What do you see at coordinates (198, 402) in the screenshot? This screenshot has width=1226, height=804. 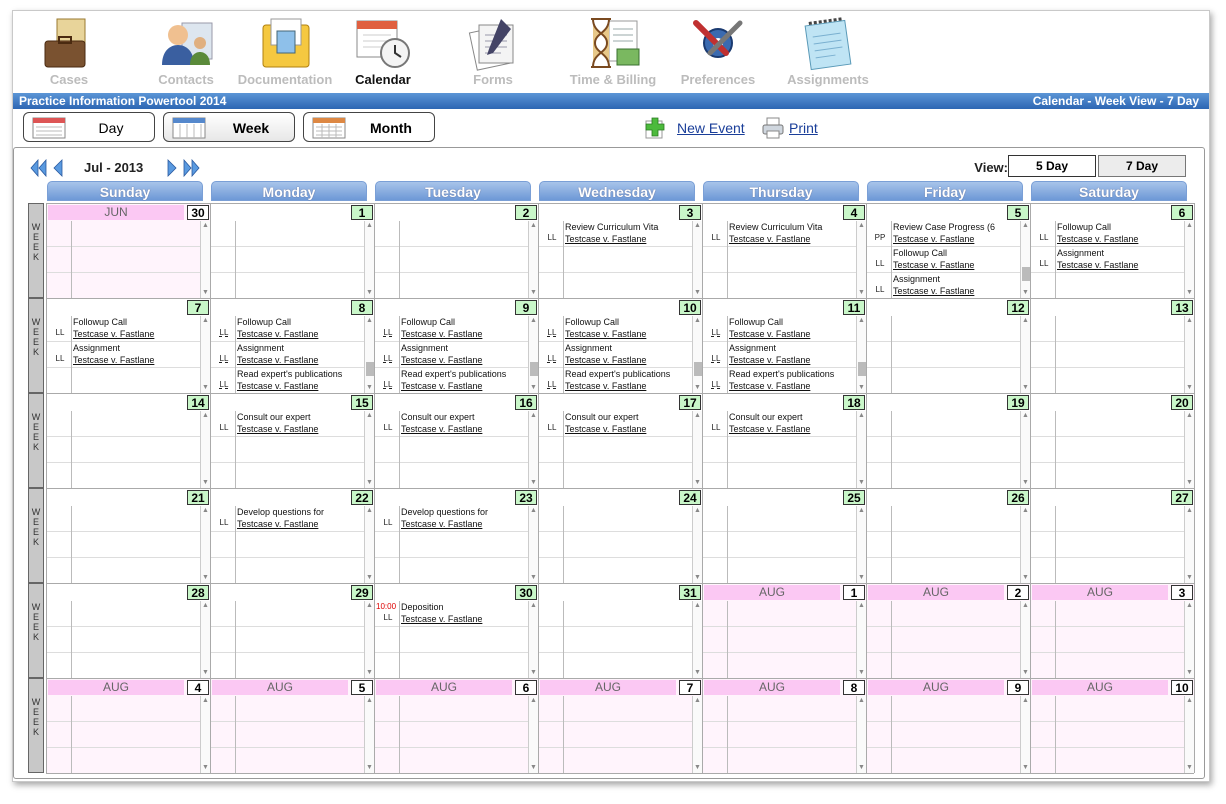 I see `day-number: 14` at bounding box center [198, 402].